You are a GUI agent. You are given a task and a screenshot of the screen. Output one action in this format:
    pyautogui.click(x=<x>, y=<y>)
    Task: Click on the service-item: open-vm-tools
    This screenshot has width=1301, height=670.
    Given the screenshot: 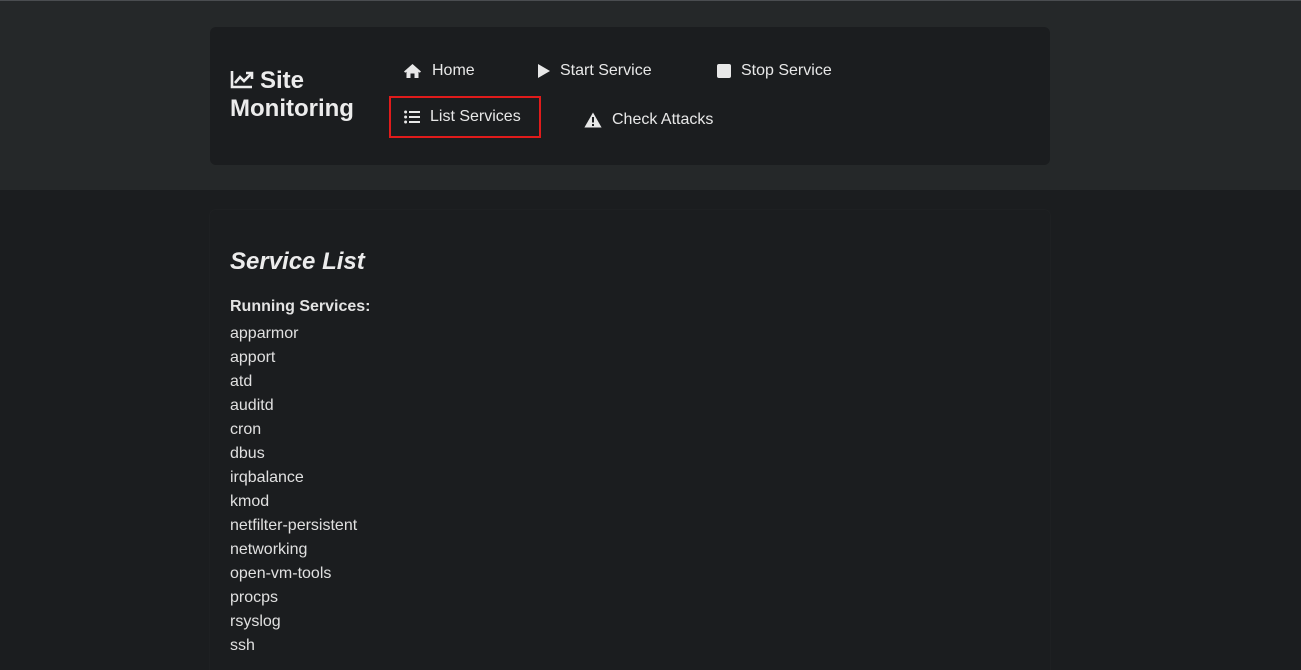 What is the action you would take?
    pyautogui.click(x=281, y=573)
    